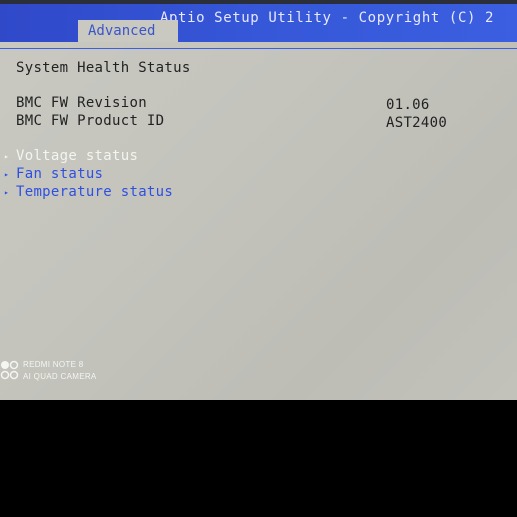  I want to click on tab-advanced: Advanced, so click(128, 31).